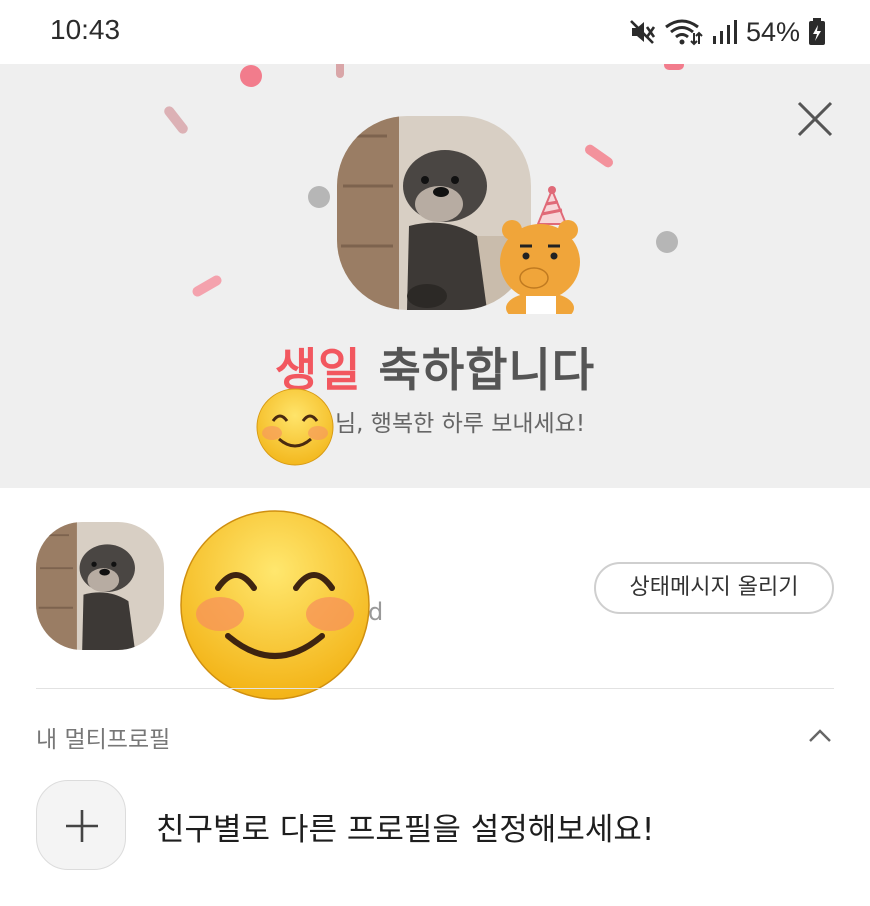 The height and width of the screenshot is (906, 870). I want to click on my-profile-photo, so click(100, 586).